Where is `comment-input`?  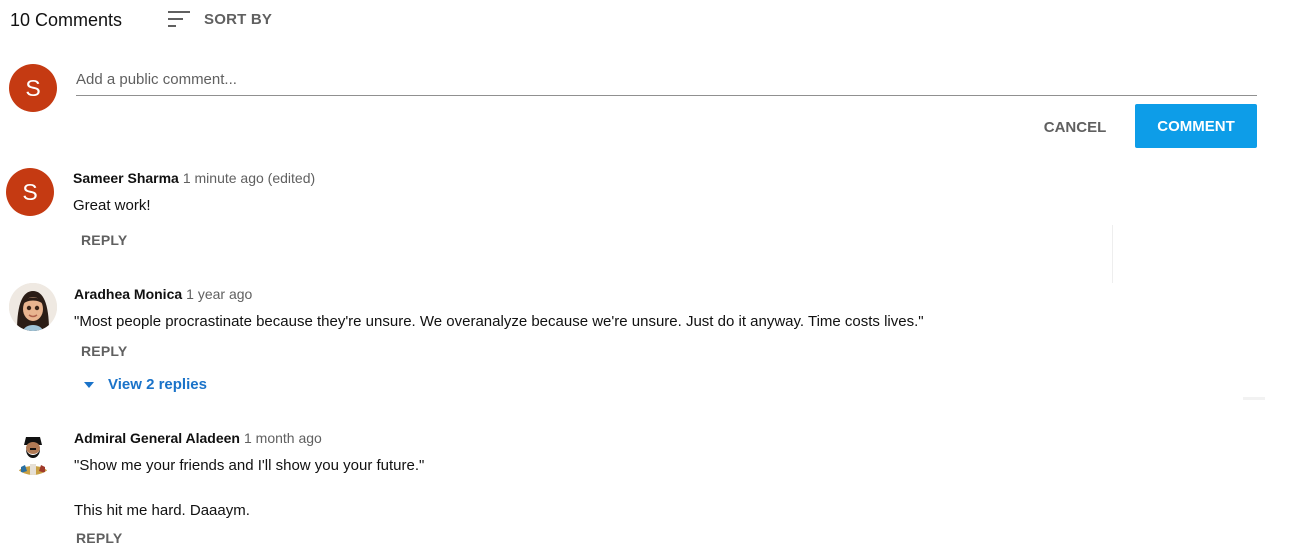 comment-input is located at coordinates (666, 80).